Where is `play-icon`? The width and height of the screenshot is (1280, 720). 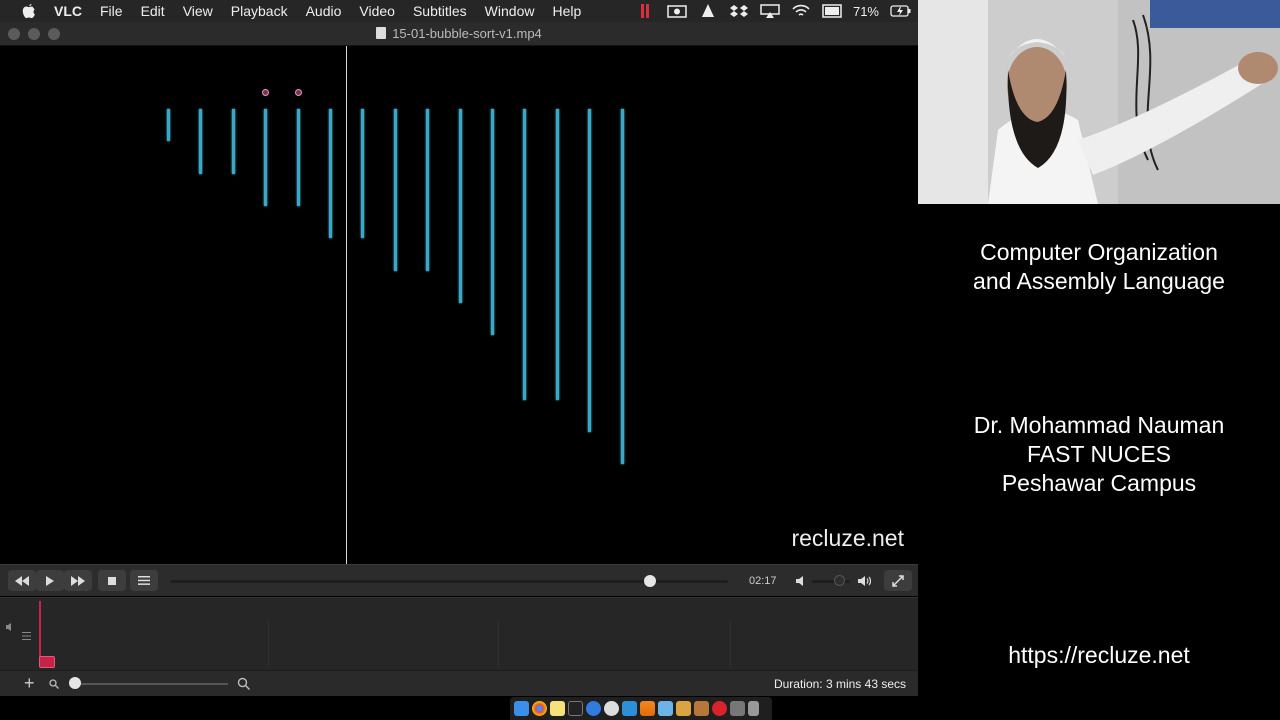 play-icon is located at coordinates (50, 580).